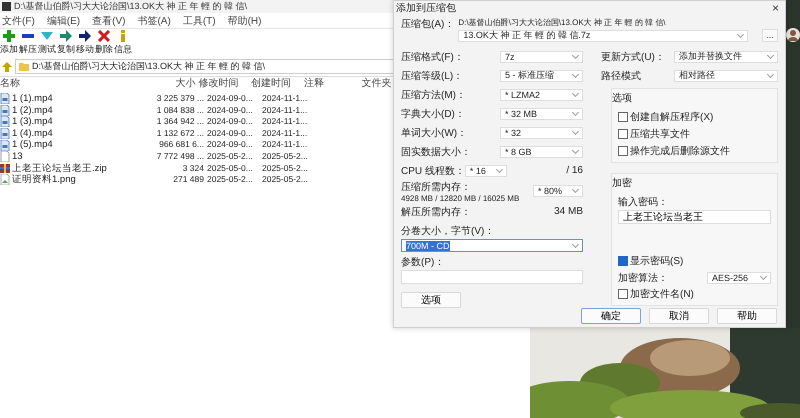 The image size is (800, 418). I want to click on checkbox: 创建自解压程序(X), so click(694, 117).